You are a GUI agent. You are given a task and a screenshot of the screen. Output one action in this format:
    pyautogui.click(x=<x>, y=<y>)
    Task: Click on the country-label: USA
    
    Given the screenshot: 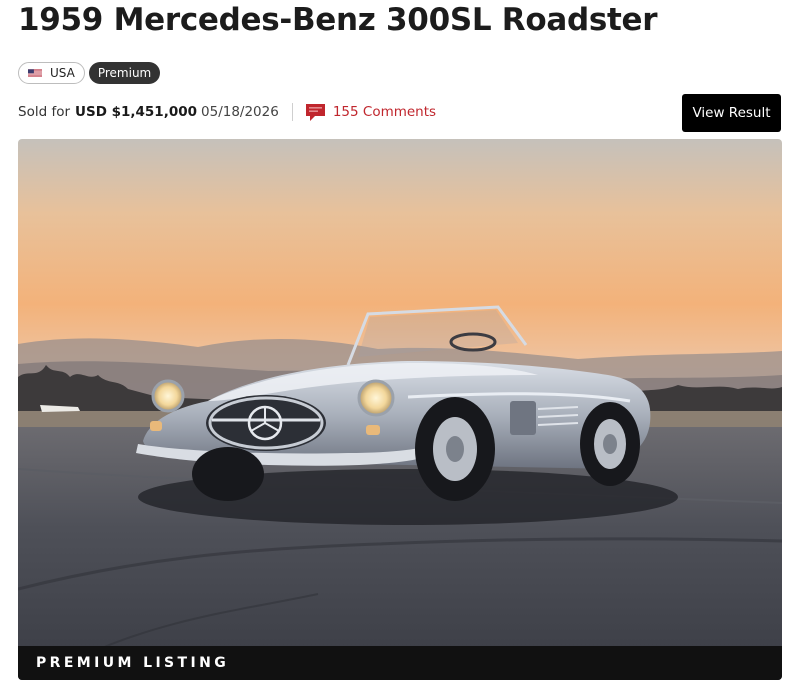 What is the action you would take?
    pyautogui.click(x=62, y=73)
    